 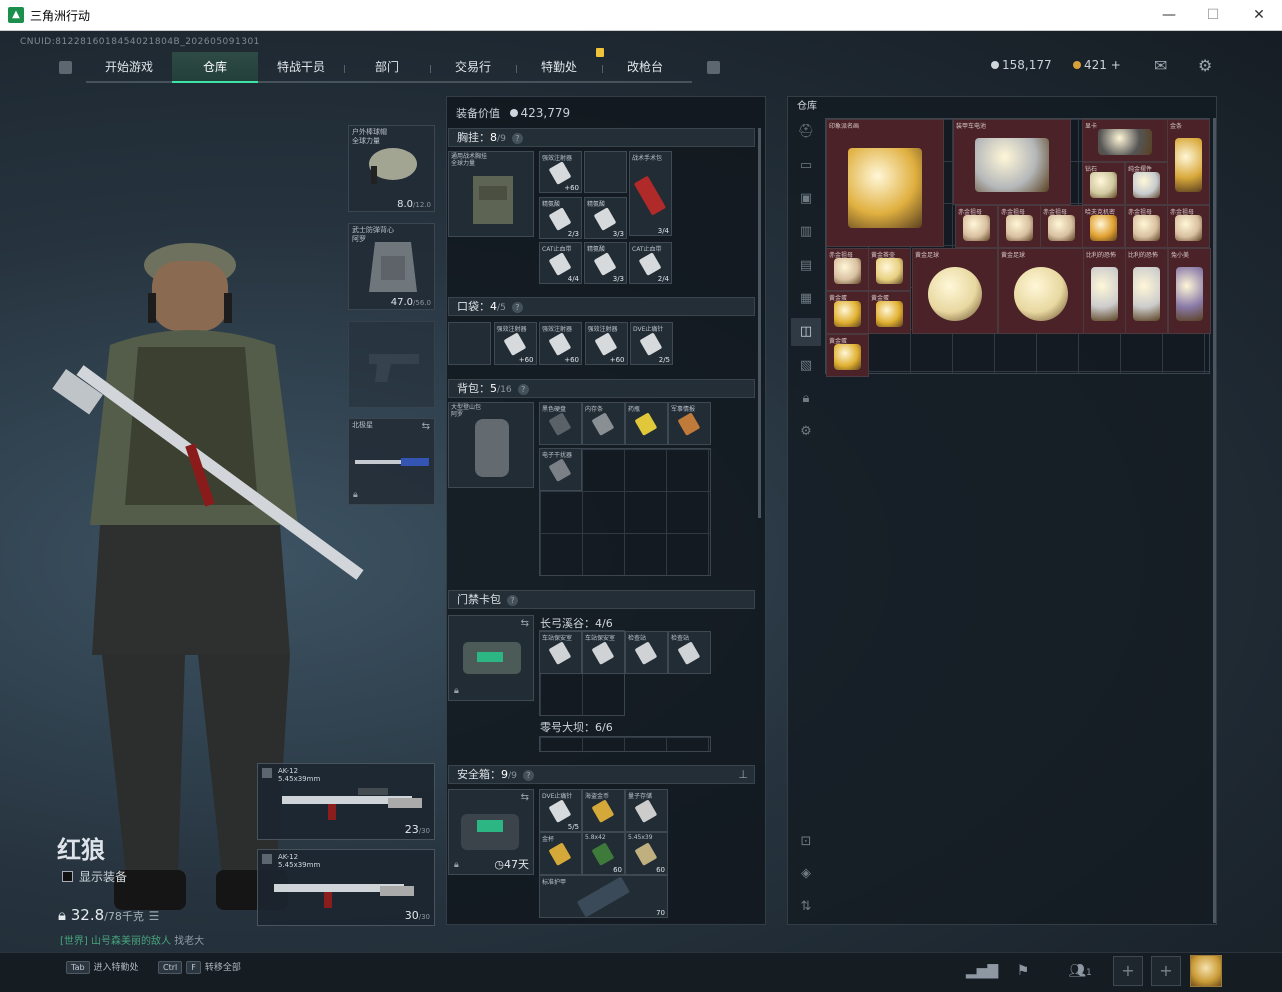 What do you see at coordinates (560, 469) in the screenshot?
I see `backpack-cell: 电子干扰器` at bounding box center [560, 469].